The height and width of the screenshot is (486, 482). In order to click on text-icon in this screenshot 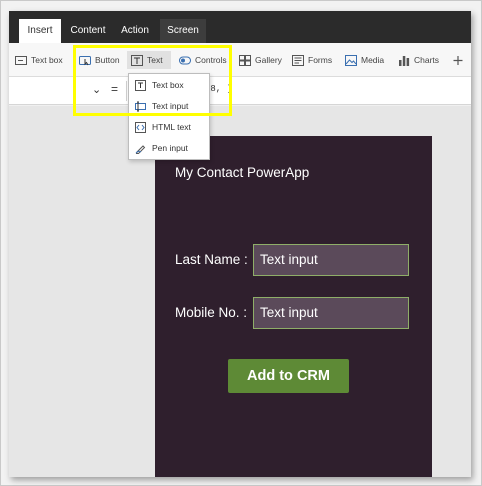, I will do `click(137, 60)`.